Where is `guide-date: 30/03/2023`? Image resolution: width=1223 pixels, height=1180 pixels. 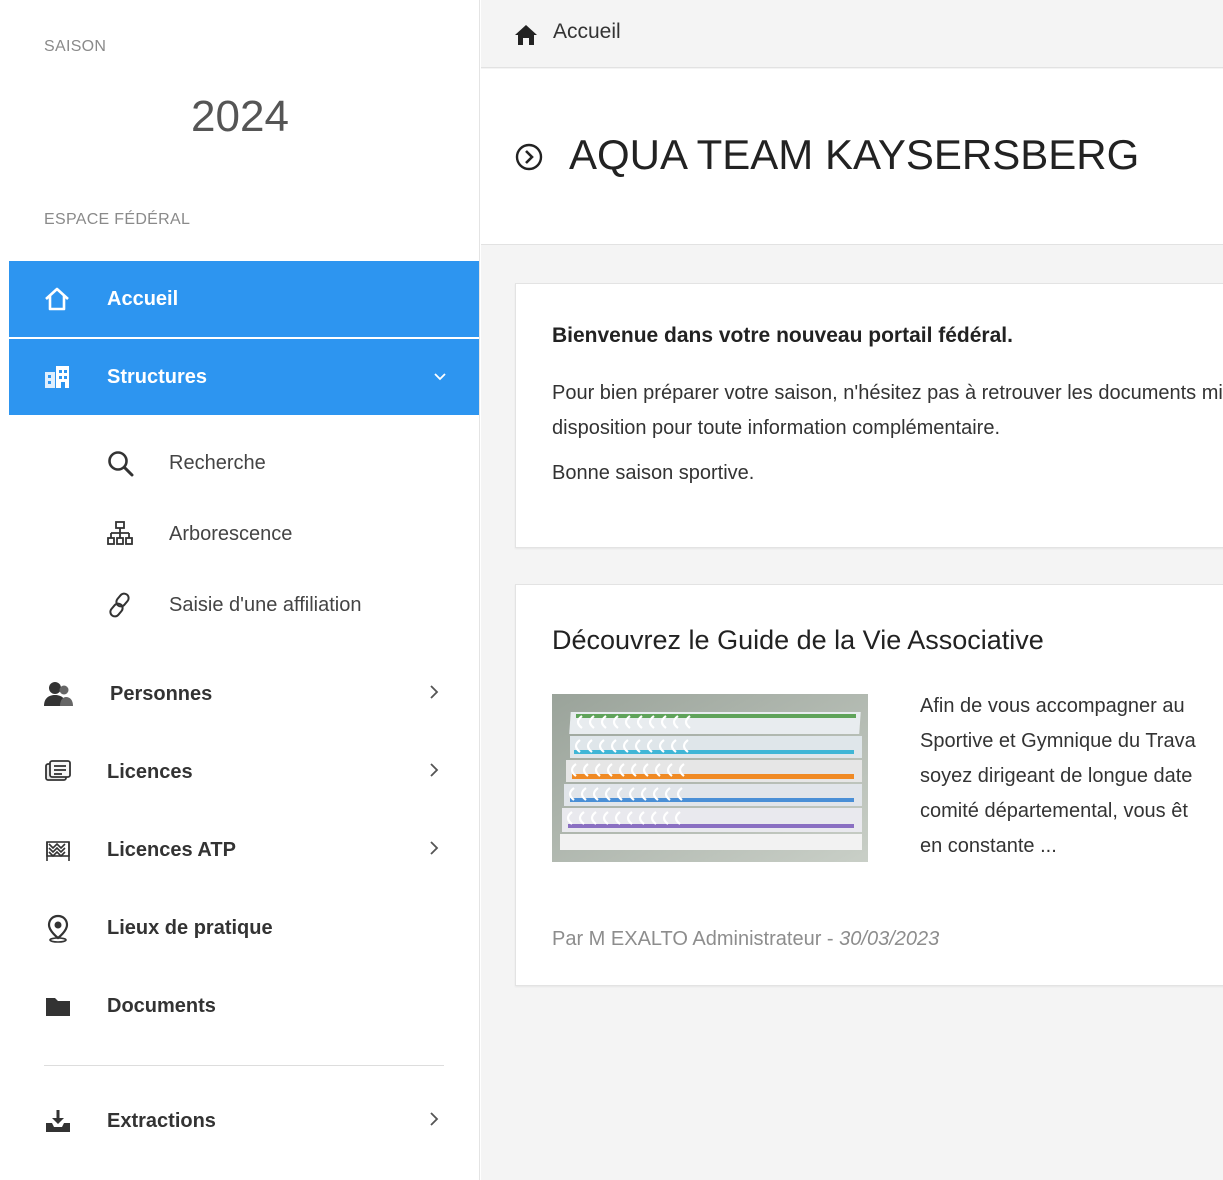 guide-date: 30/03/2023 is located at coordinates (889, 939).